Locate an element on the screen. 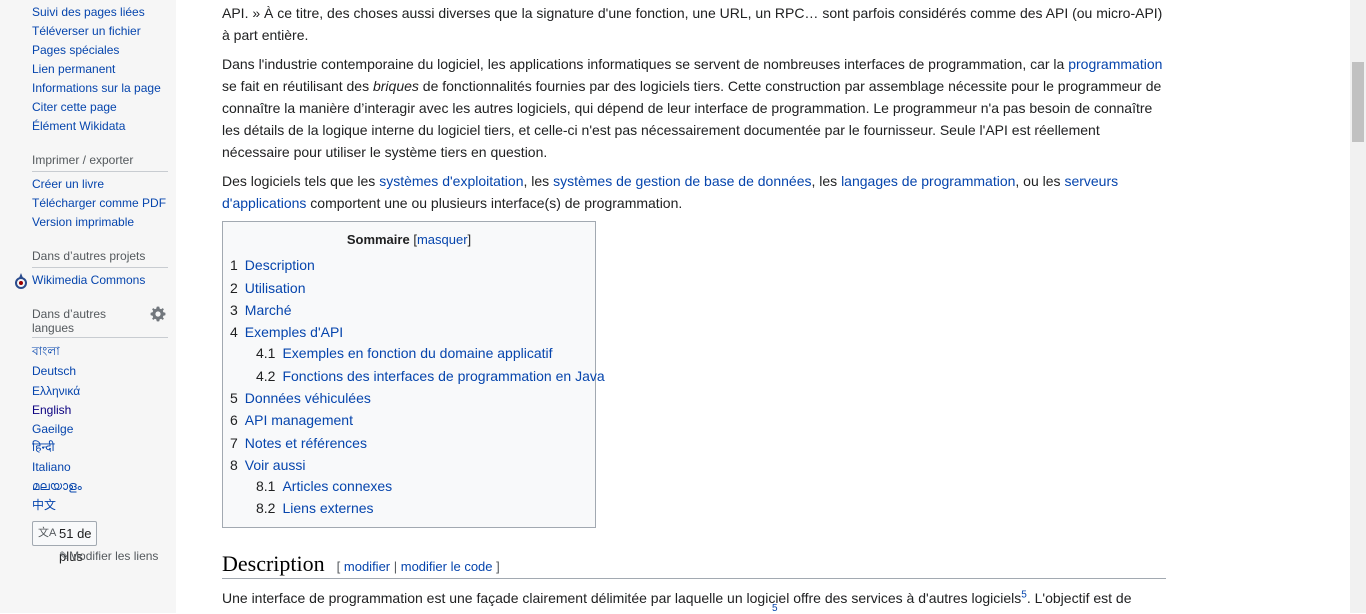  toc-link-text: API management is located at coordinates (298, 420).